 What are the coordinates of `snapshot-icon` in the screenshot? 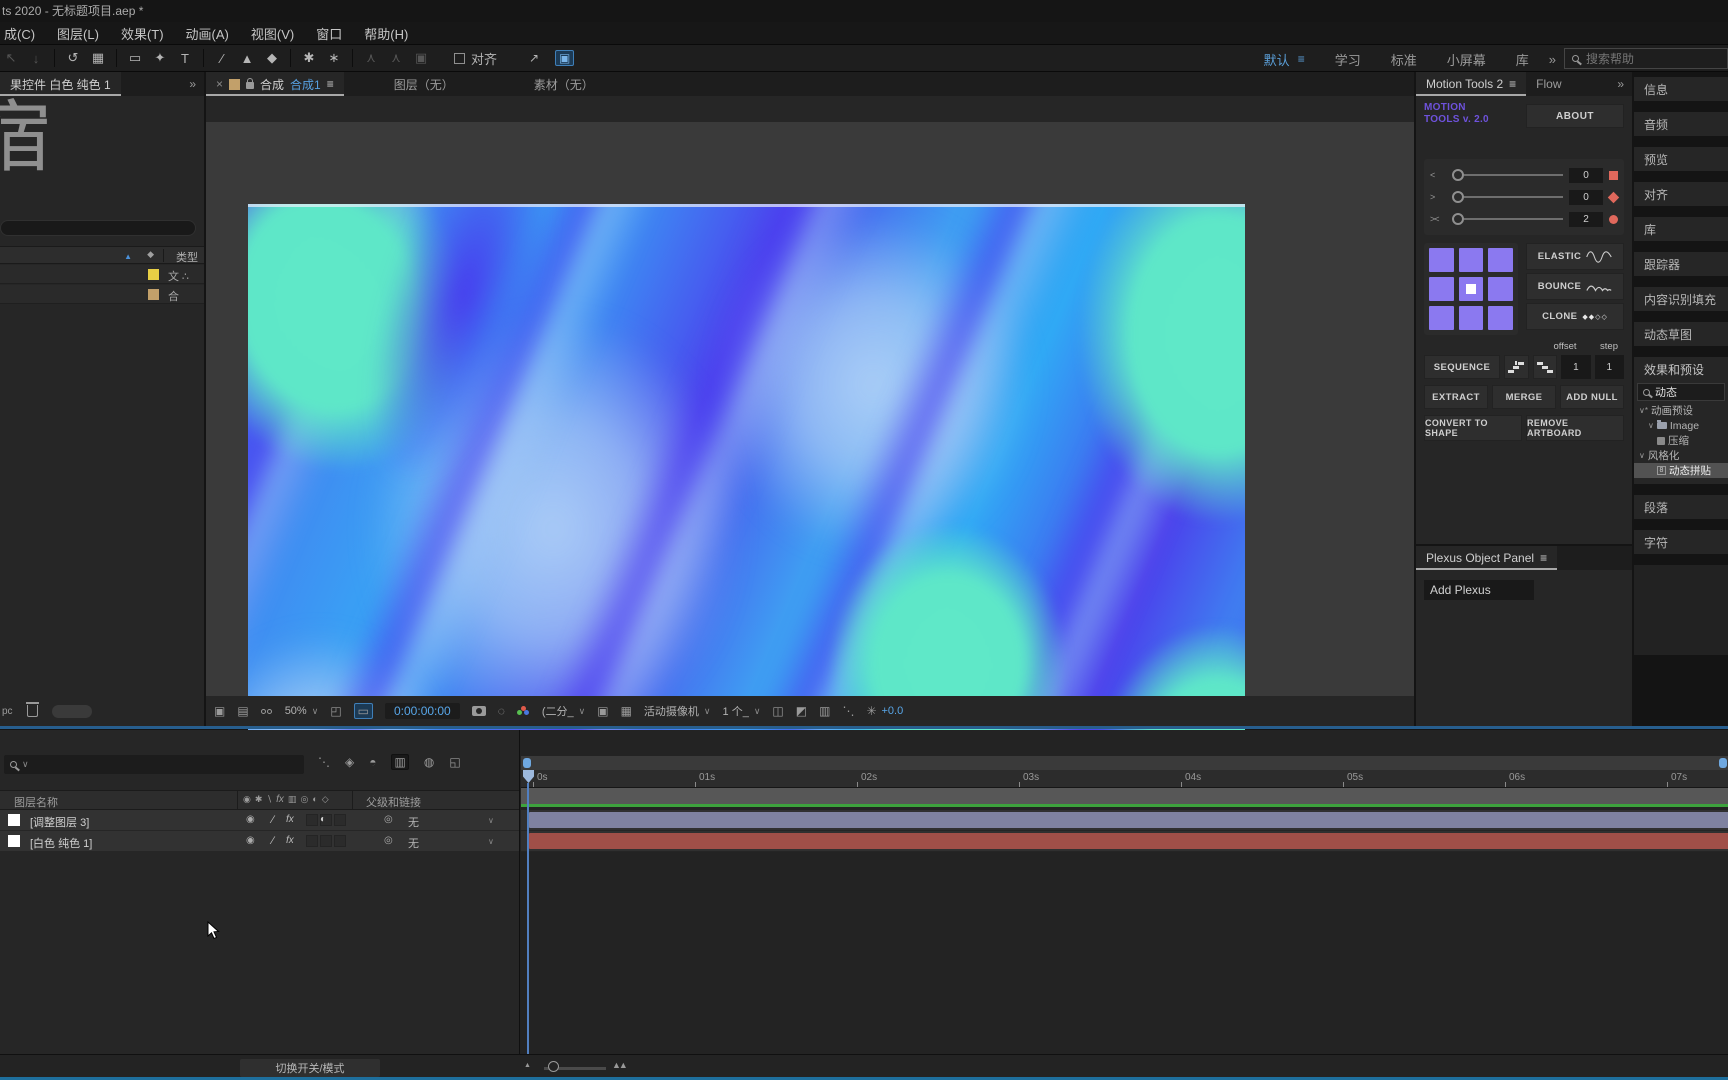 It's located at (478, 711).